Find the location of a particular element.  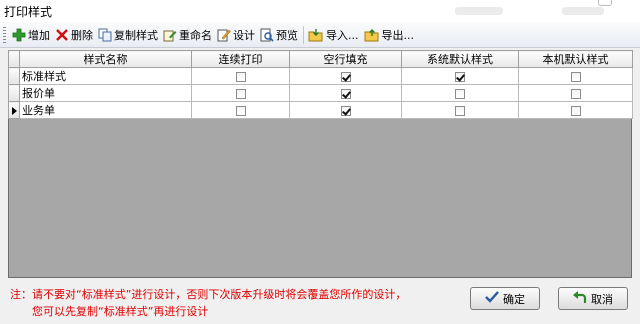

delete-button: 删除 is located at coordinates (74, 35).